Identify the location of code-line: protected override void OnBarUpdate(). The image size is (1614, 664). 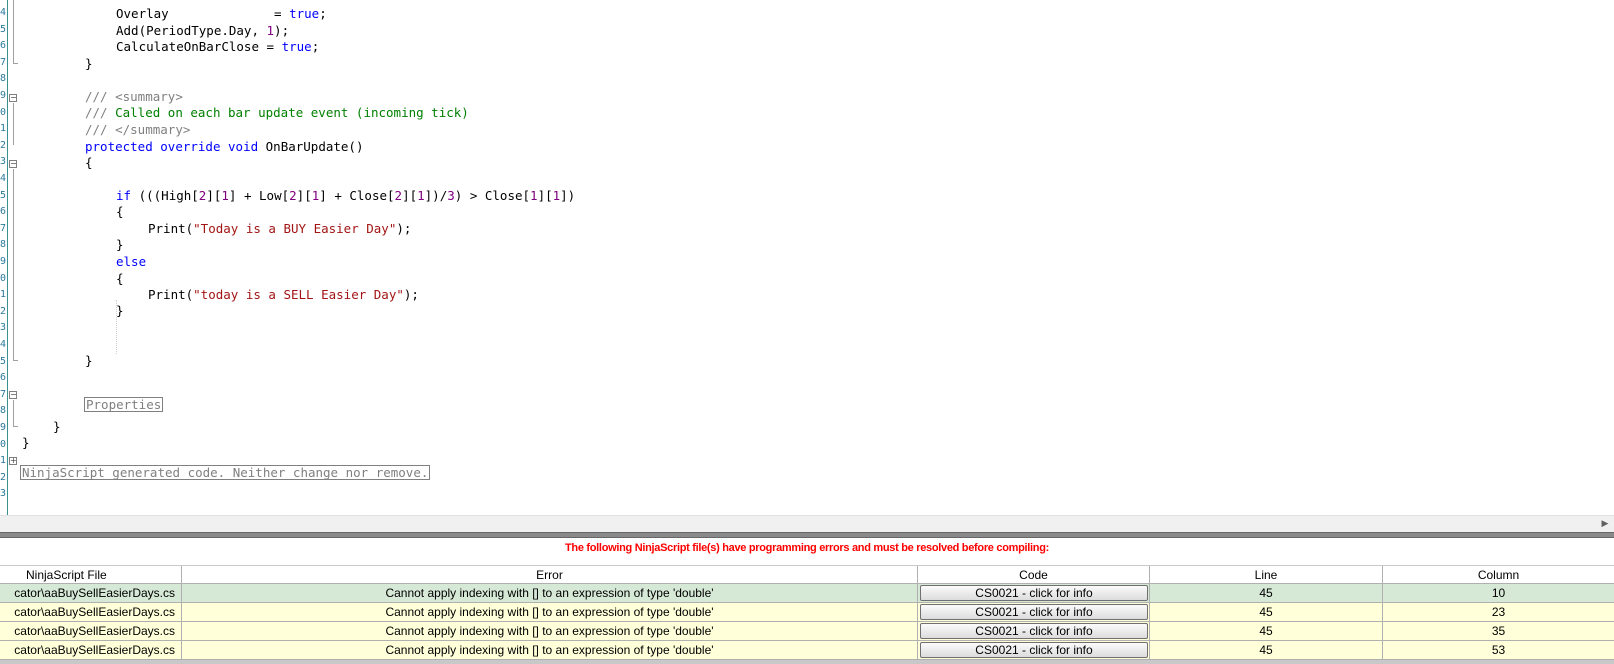
(224, 146).